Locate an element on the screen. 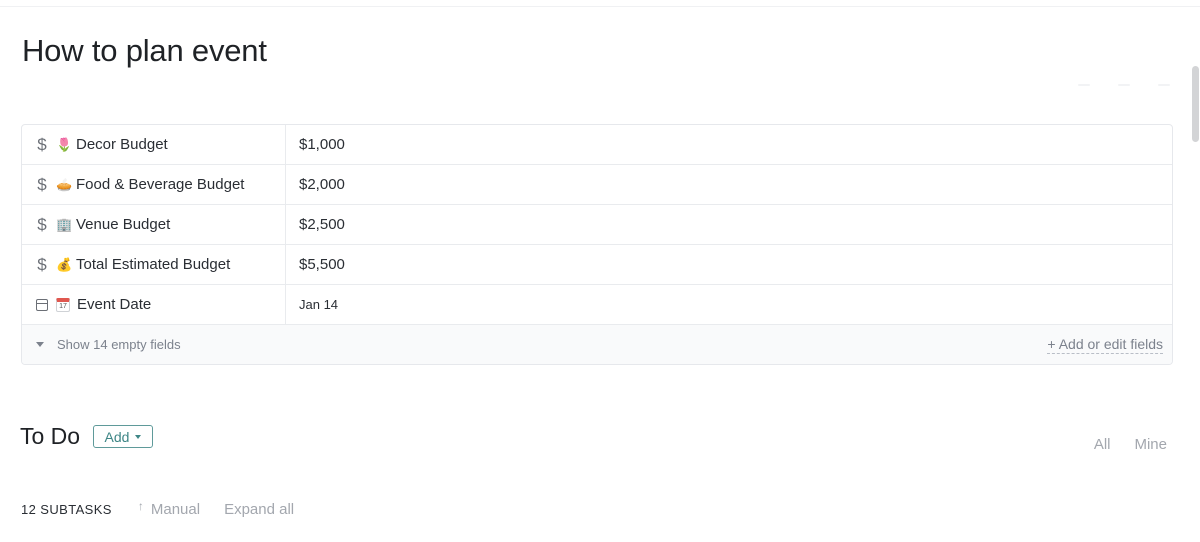  add-dropdown-button: Add is located at coordinates (123, 436).